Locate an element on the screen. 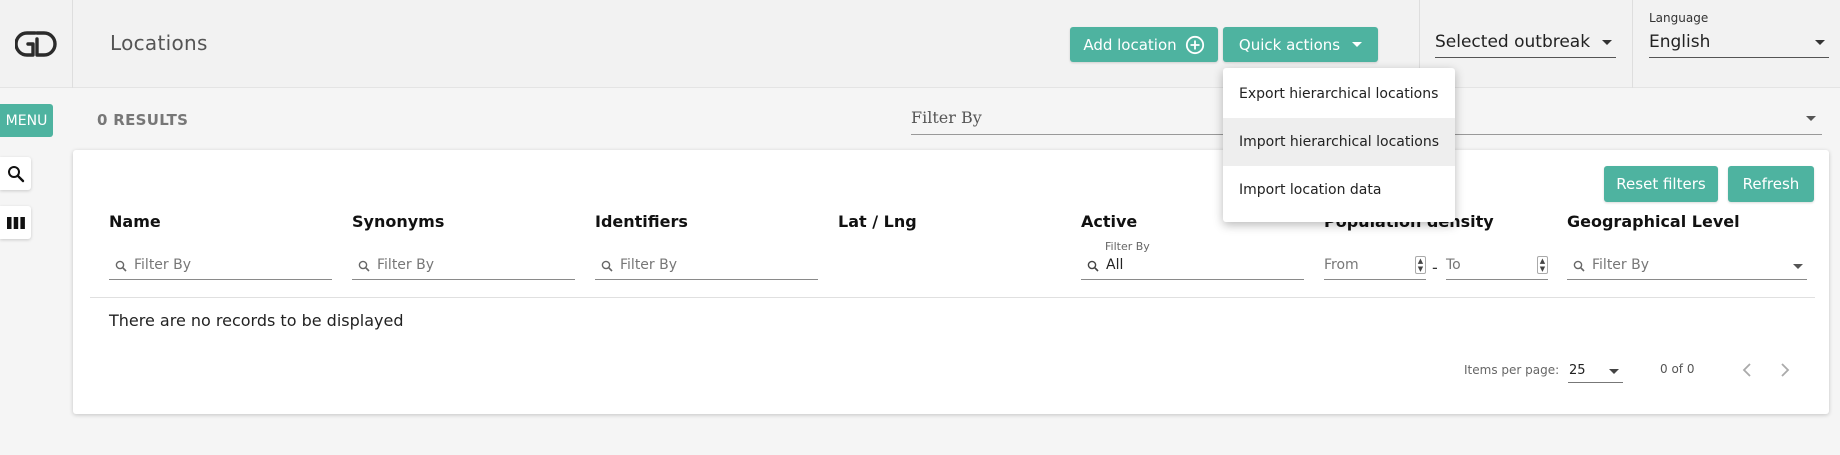 The width and height of the screenshot is (1840, 455). language-label: Language is located at coordinates (1679, 18).